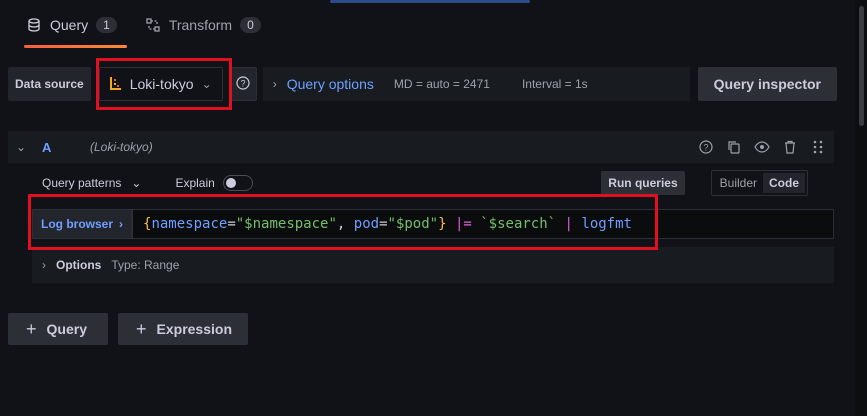 The height and width of the screenshot is (416, 867). Describe the element at coordinates (195, 183) in the screenshot. I see `explain-label: Explain` at that location.